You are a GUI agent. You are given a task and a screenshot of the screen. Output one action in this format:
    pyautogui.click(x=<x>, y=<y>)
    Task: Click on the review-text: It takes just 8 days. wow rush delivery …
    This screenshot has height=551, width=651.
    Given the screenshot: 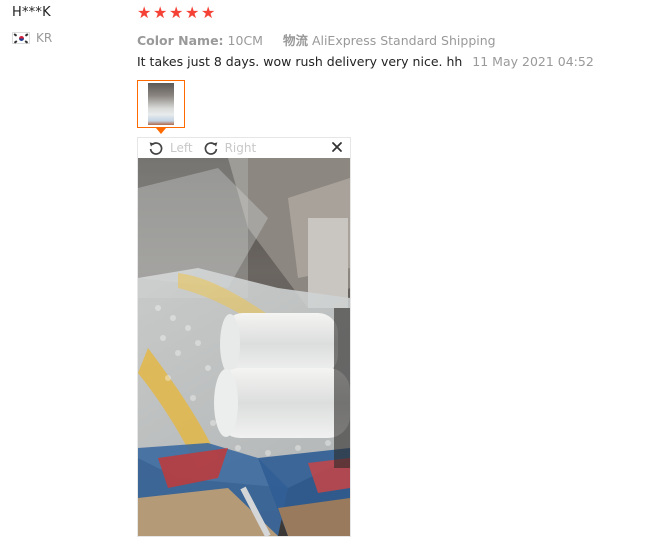 What is the action you would take?
    pyautogui.click(x=300, y=61)
    